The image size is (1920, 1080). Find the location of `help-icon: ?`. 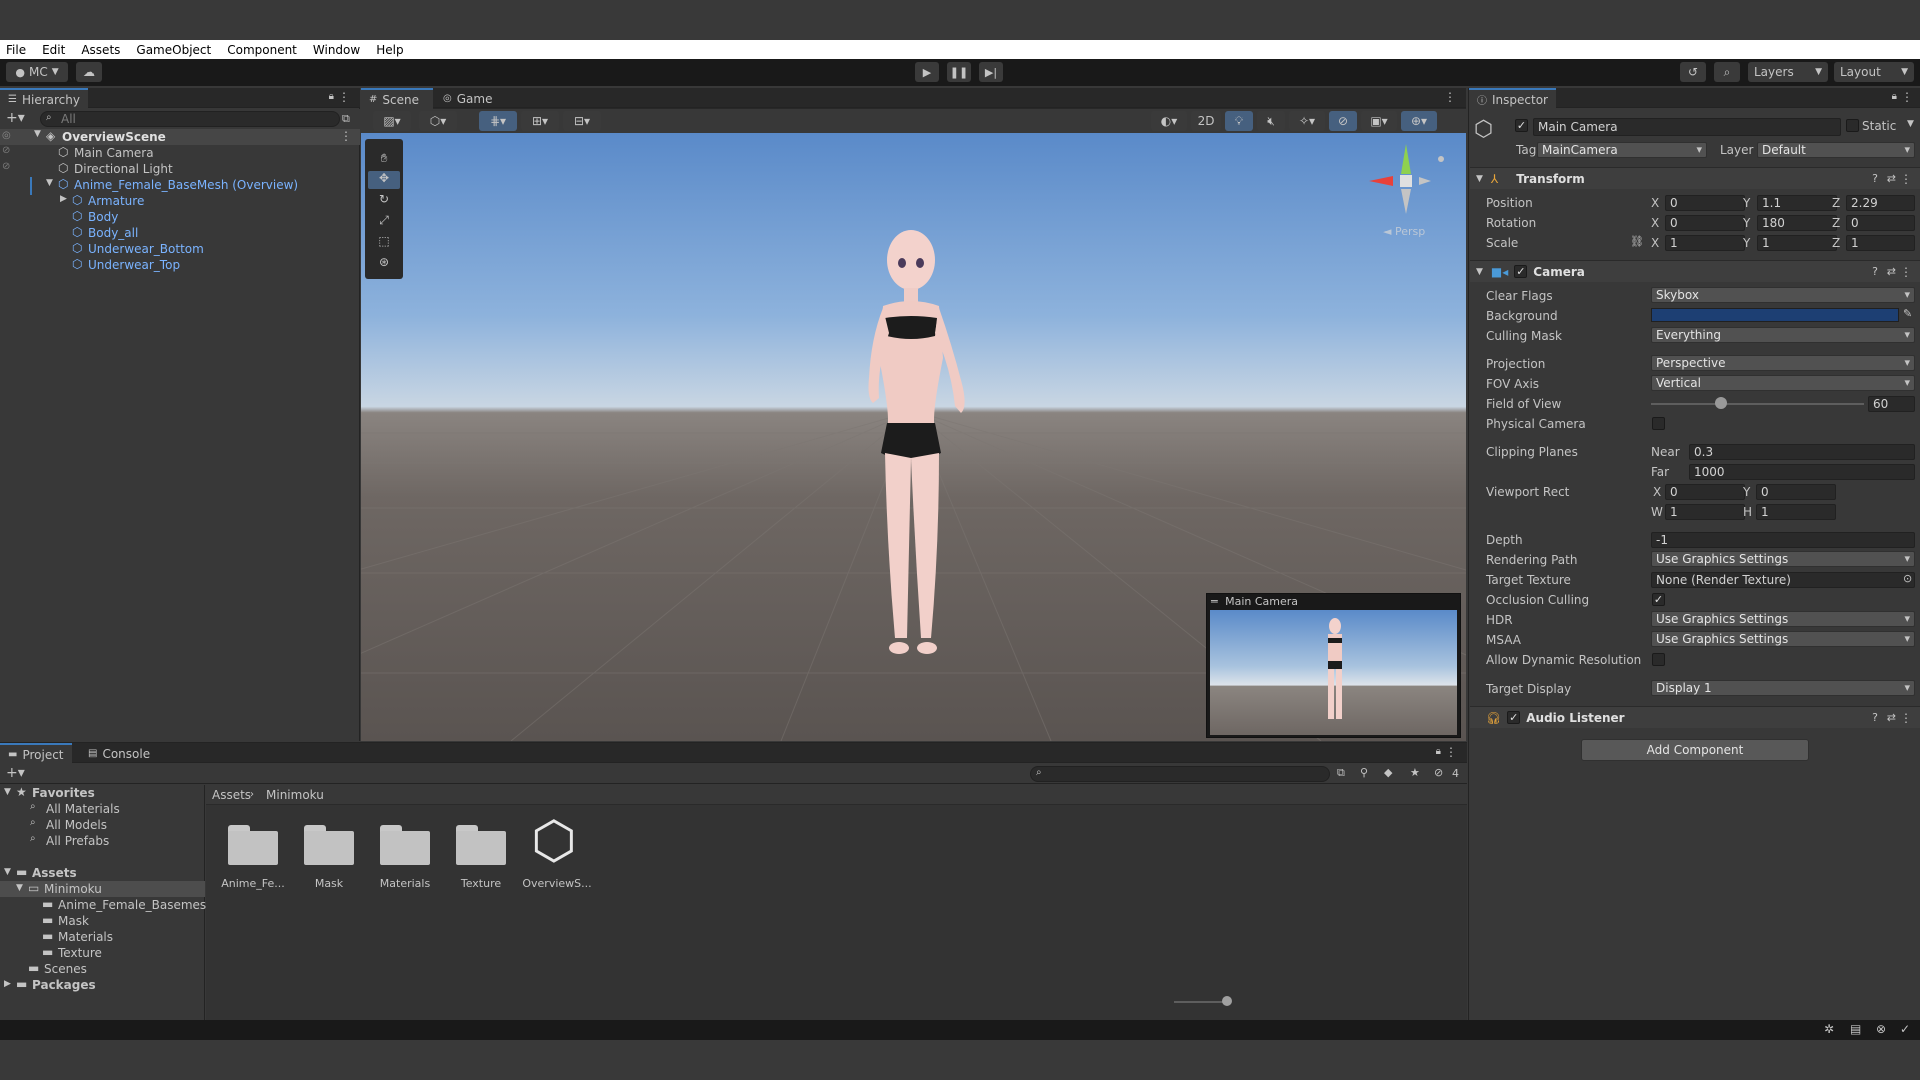

help-icon: ? is located at coordinates (1875, 178).